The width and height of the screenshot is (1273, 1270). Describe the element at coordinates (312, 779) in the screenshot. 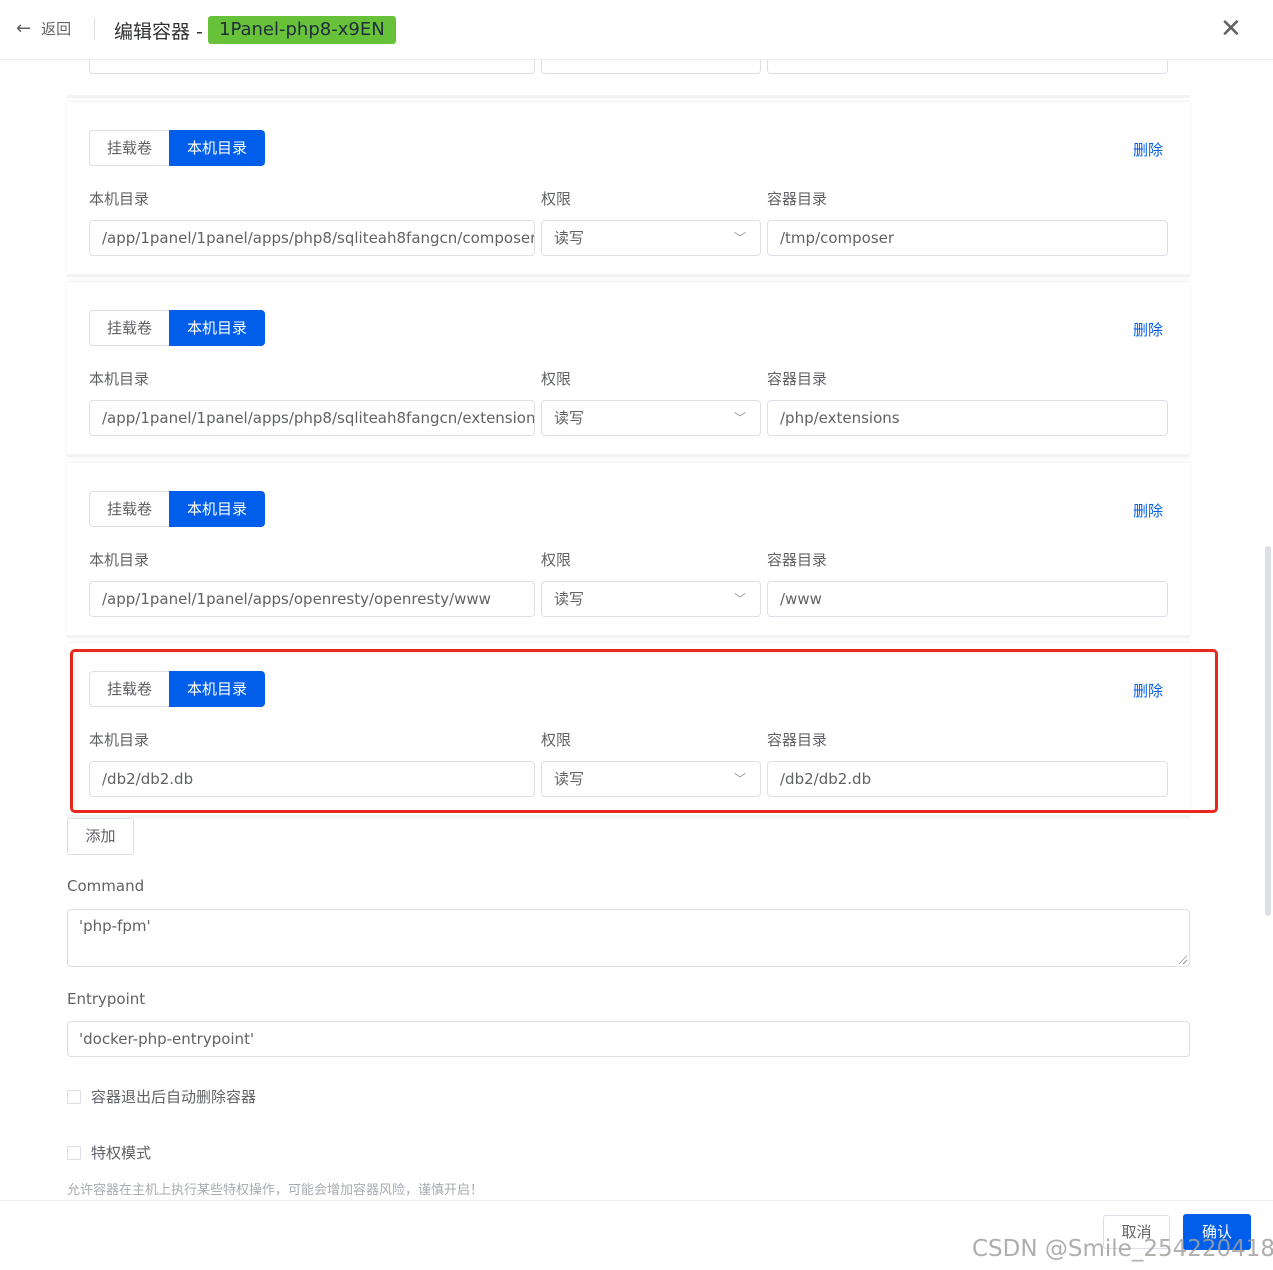

I see `host-path-input: /db2/db2.db` at that location.